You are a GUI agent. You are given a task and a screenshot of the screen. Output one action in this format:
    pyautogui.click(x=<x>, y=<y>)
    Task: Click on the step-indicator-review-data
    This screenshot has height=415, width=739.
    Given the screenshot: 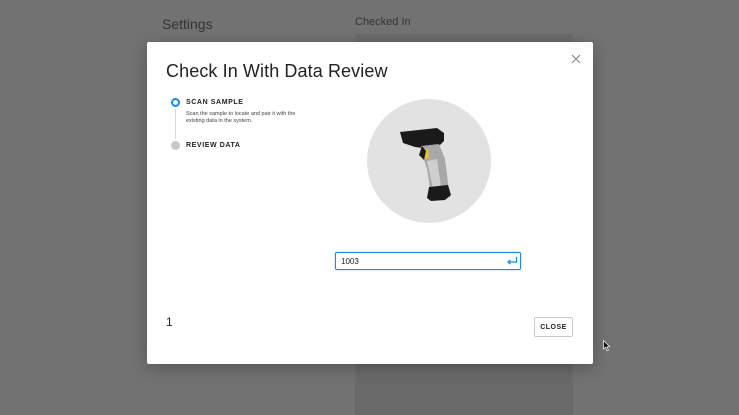 What is the action you would take?
    pyautogui.click(x=175, y=145)
    